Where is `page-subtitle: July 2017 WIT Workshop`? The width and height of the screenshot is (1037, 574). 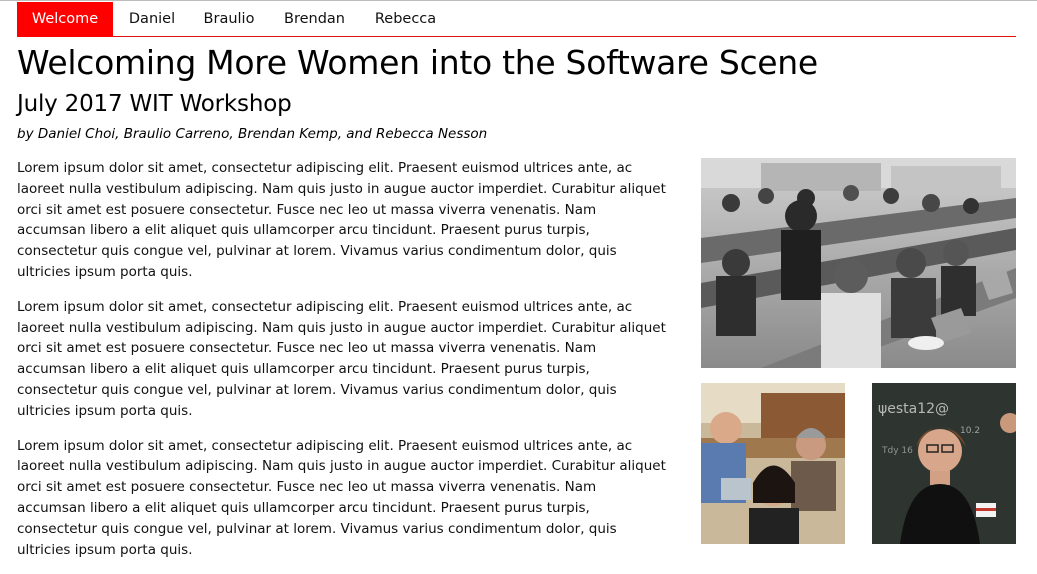 page-subtitle: July 2017 WIT Workshop is located at coordinates (154, 104).